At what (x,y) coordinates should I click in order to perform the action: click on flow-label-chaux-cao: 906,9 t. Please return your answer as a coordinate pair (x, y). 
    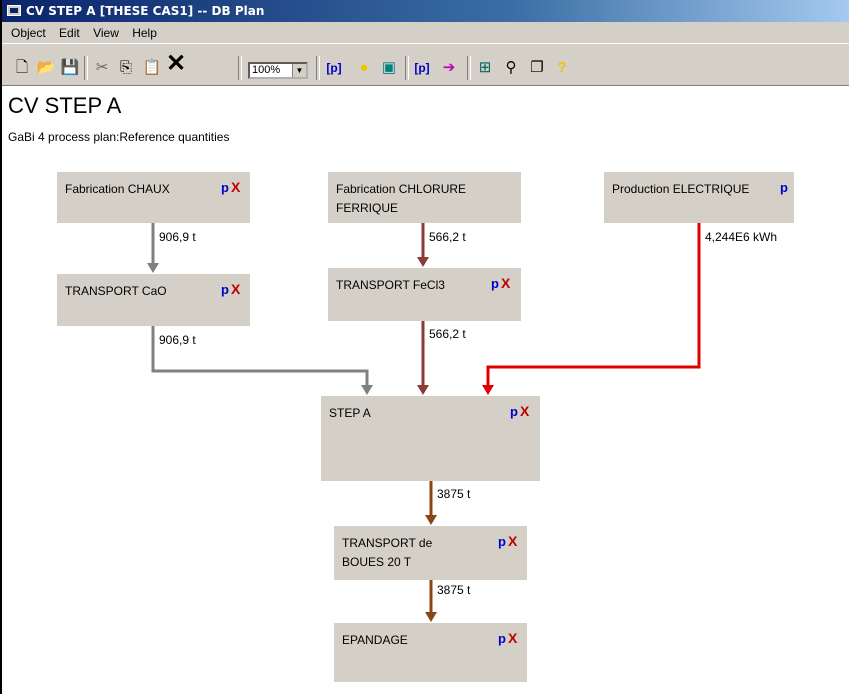
    Looking at the image, I should click on (177, 237).